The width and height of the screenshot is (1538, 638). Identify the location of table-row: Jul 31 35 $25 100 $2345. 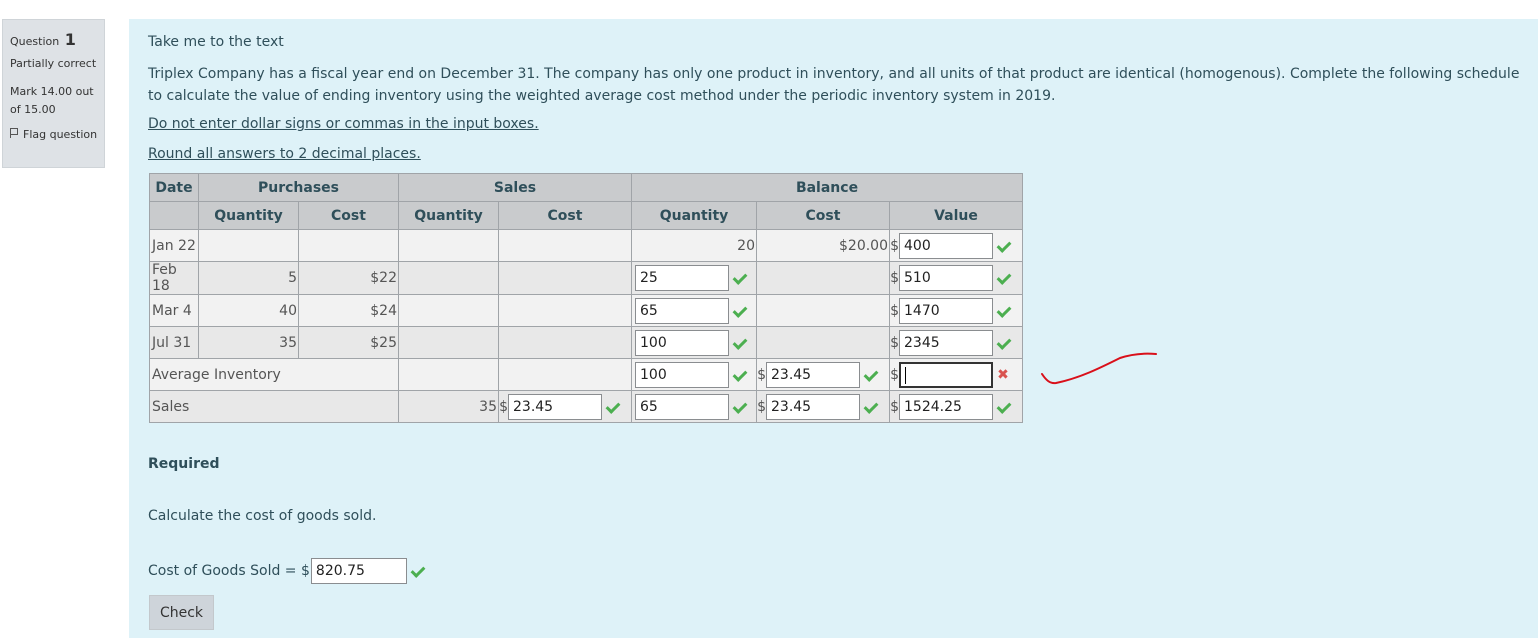
(586, 342).